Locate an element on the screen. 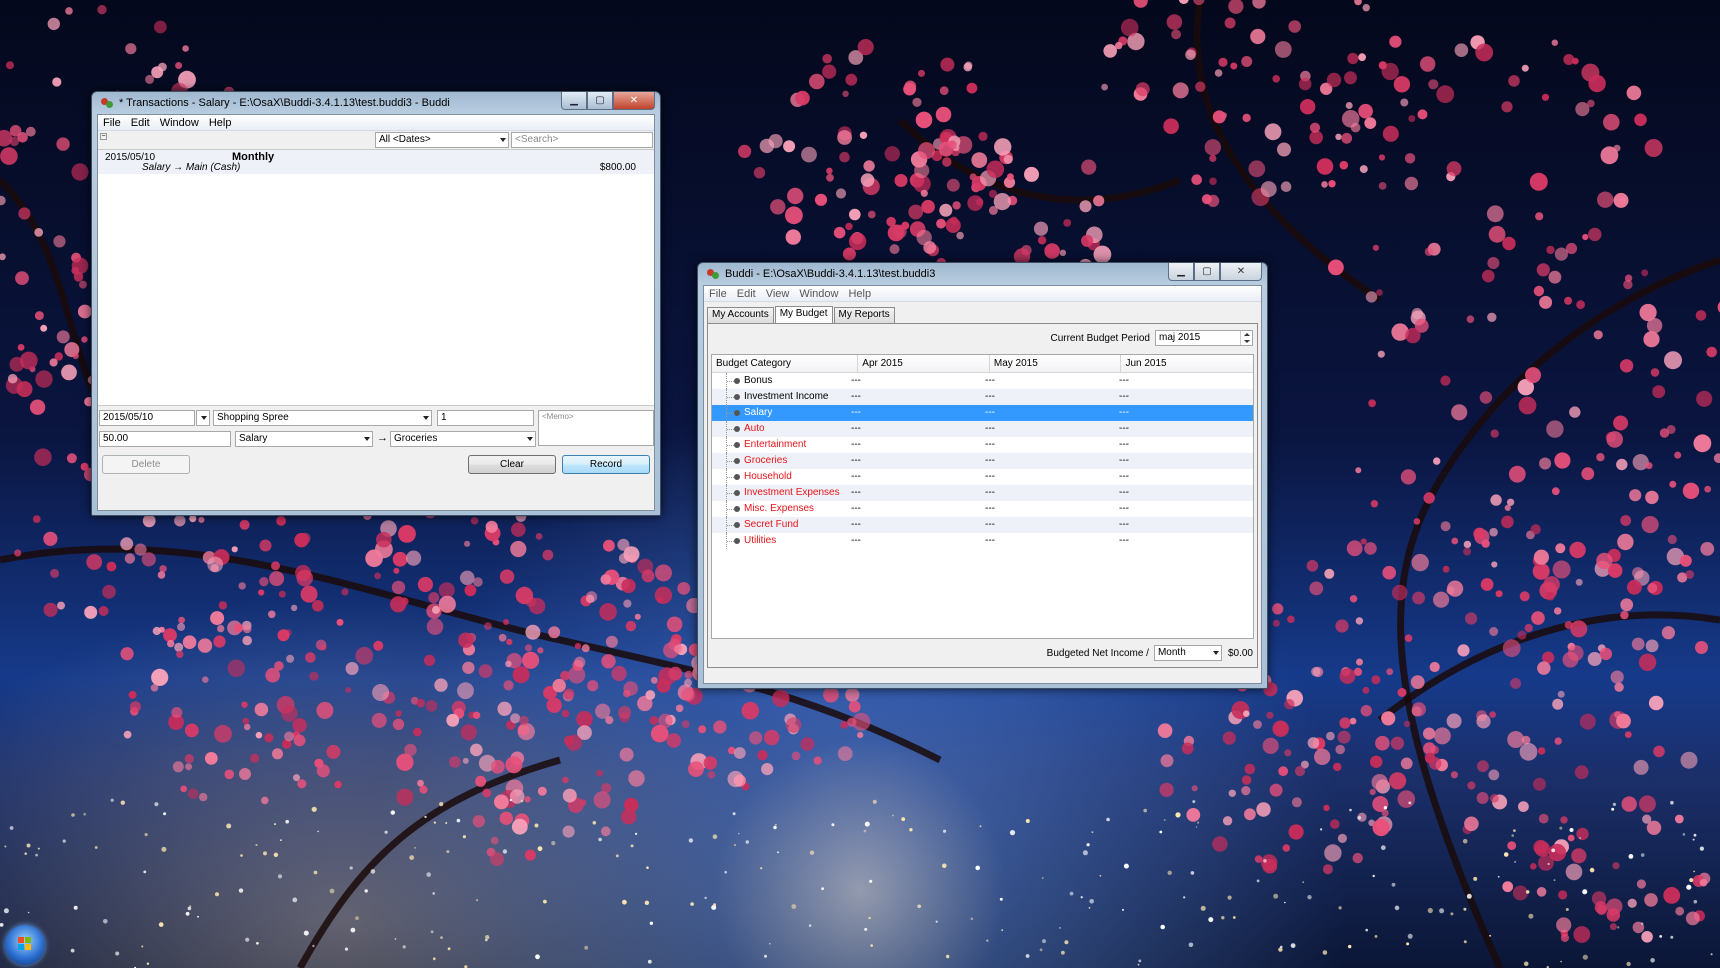 This screenshot has height=968, width=1720. search-input: <Search> is located at coordinates (582, 140).